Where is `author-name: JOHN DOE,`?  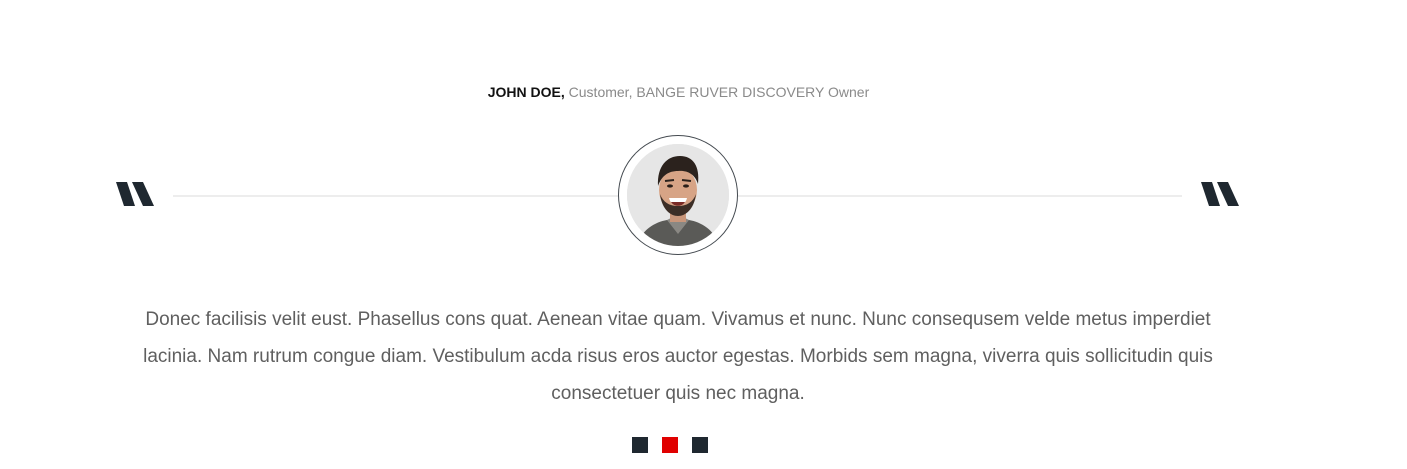
author-name: JOHN DOE, is located at coordinates (526, 92).